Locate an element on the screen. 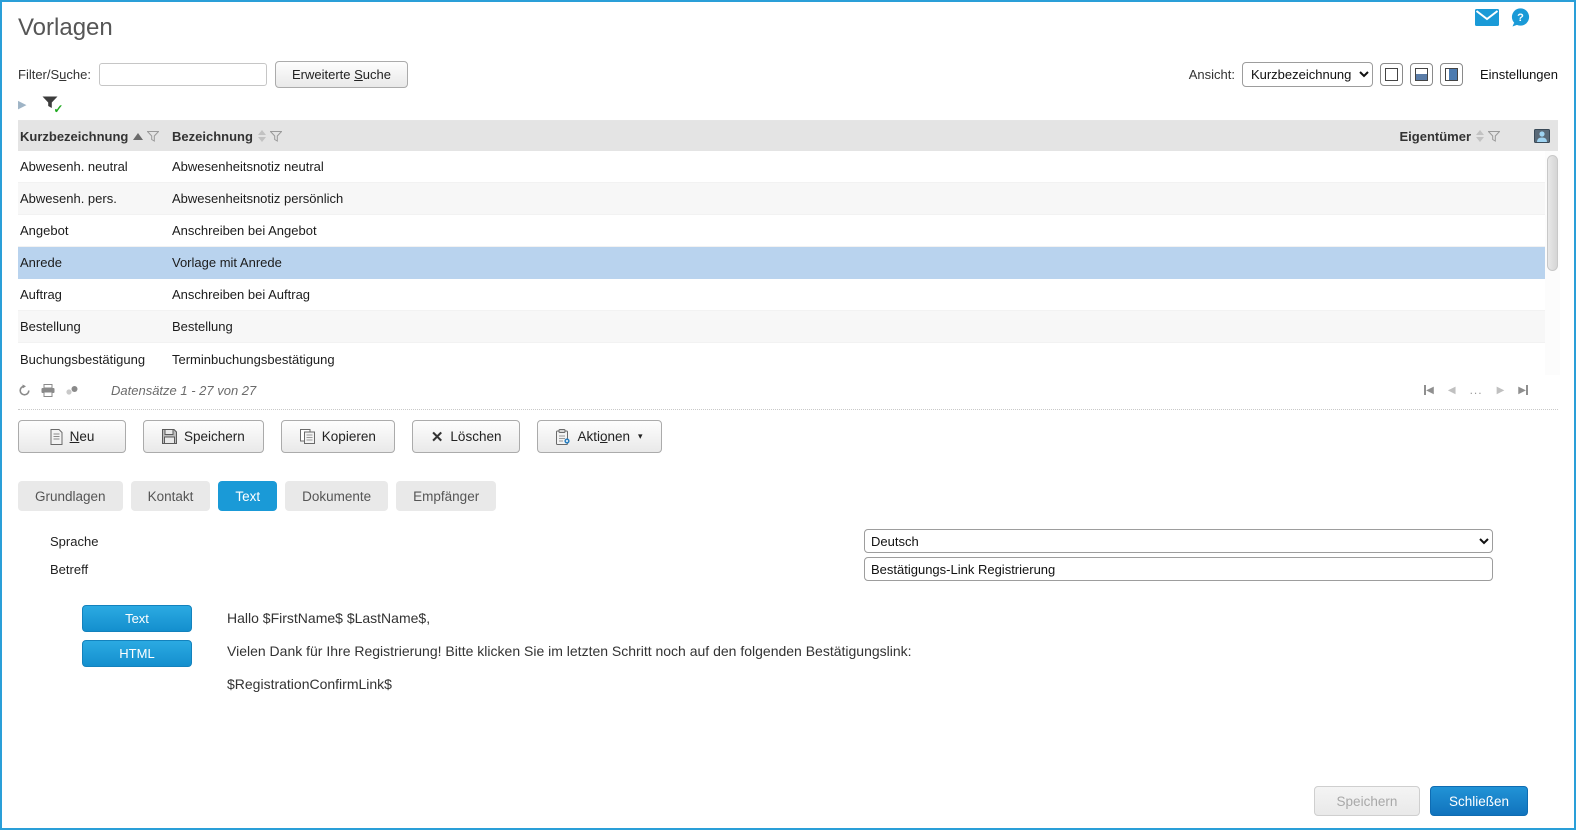 The image size is (1576, 830). loeschen-button: ✕ Löschen is located at coordinates (466, 436).